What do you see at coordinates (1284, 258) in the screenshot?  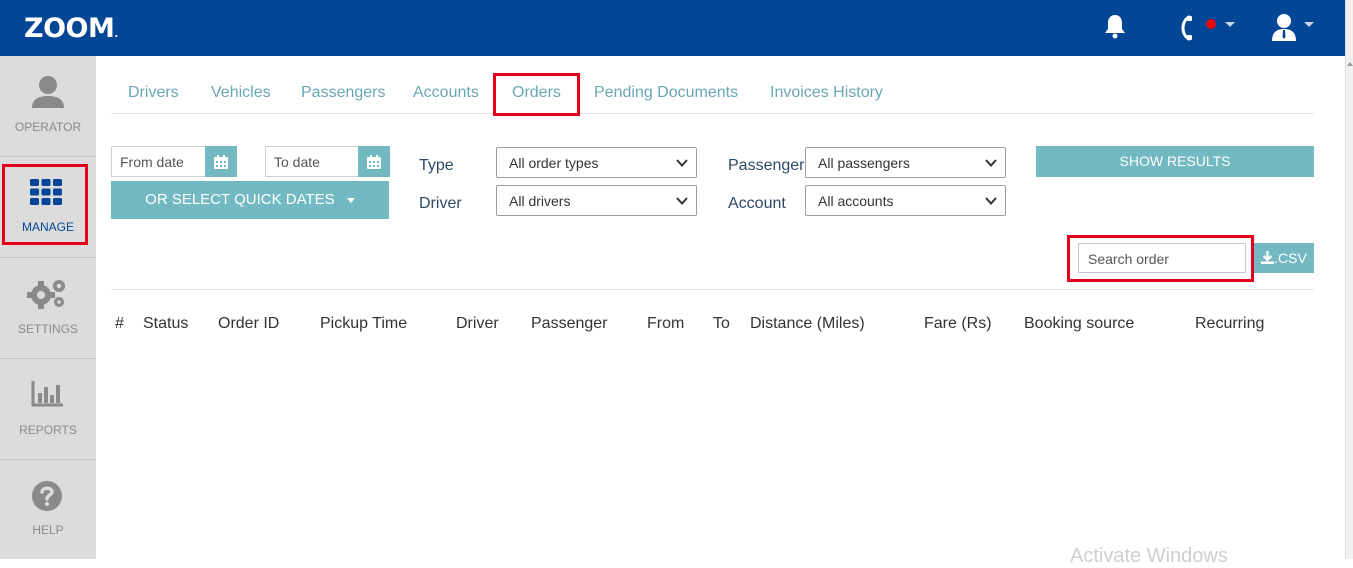 I see `csv-download-button: .CSV` at bounding box center [1284, 258].